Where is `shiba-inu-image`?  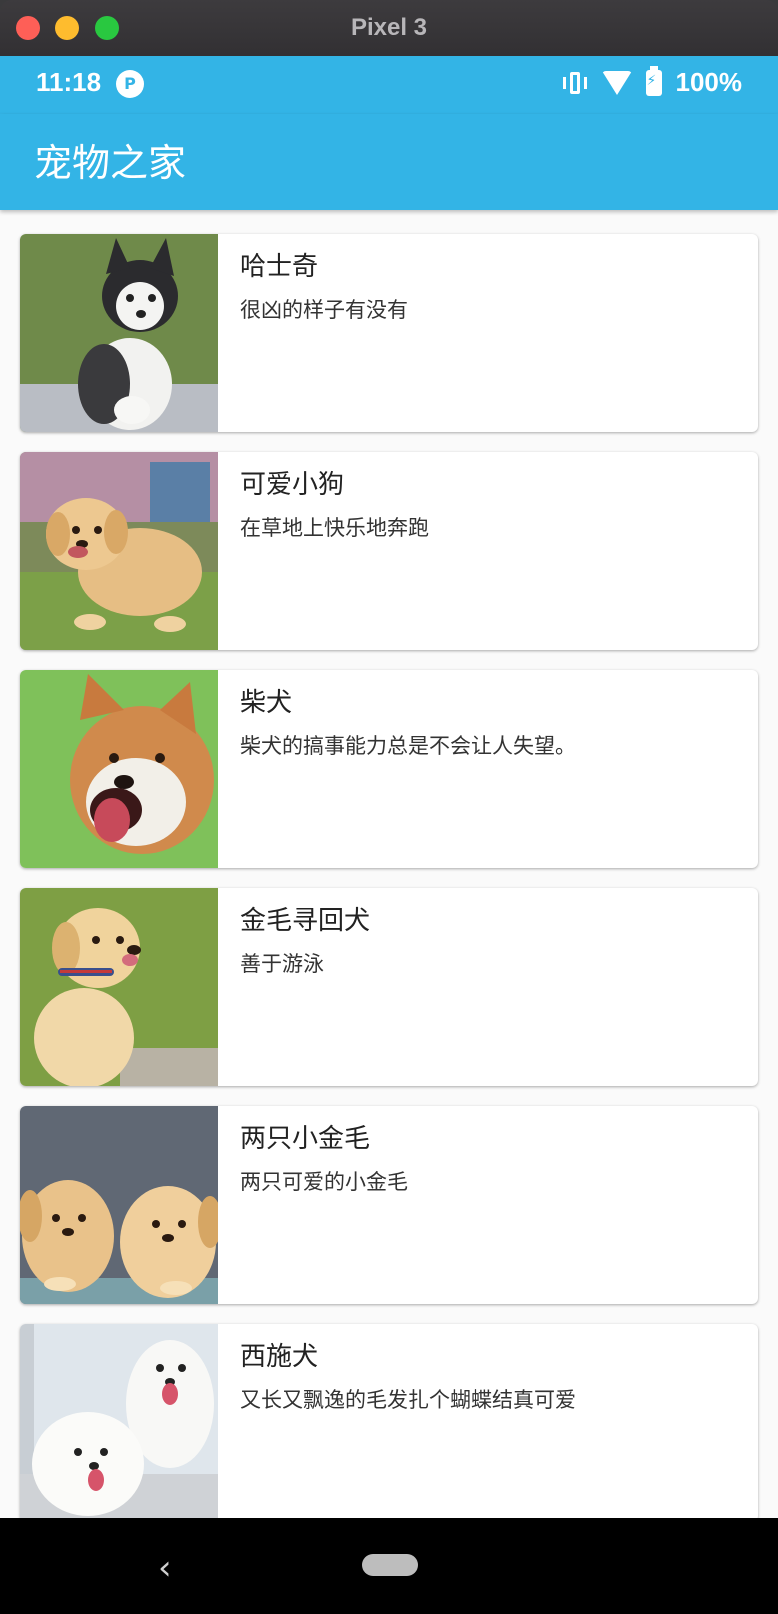
shiba-inu-image is located at coordinates (119, 769).